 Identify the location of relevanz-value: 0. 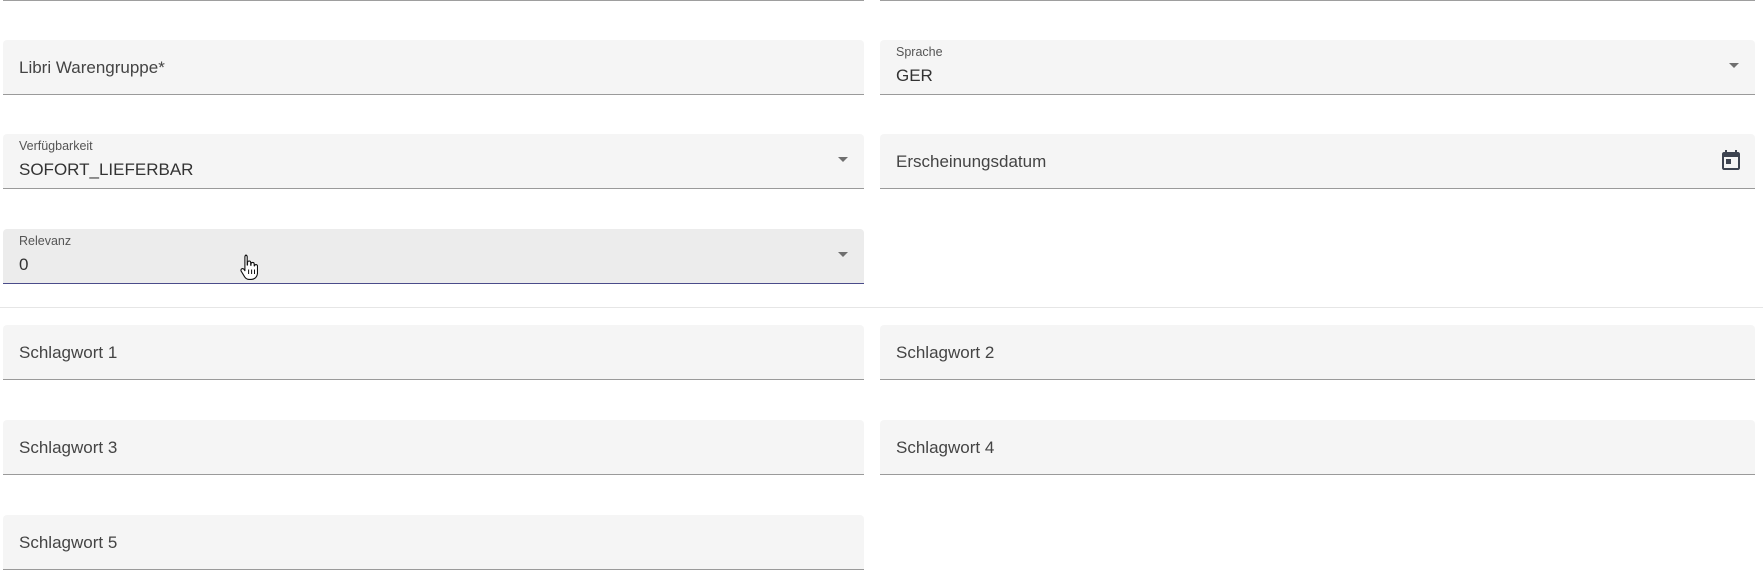
(24, 264).